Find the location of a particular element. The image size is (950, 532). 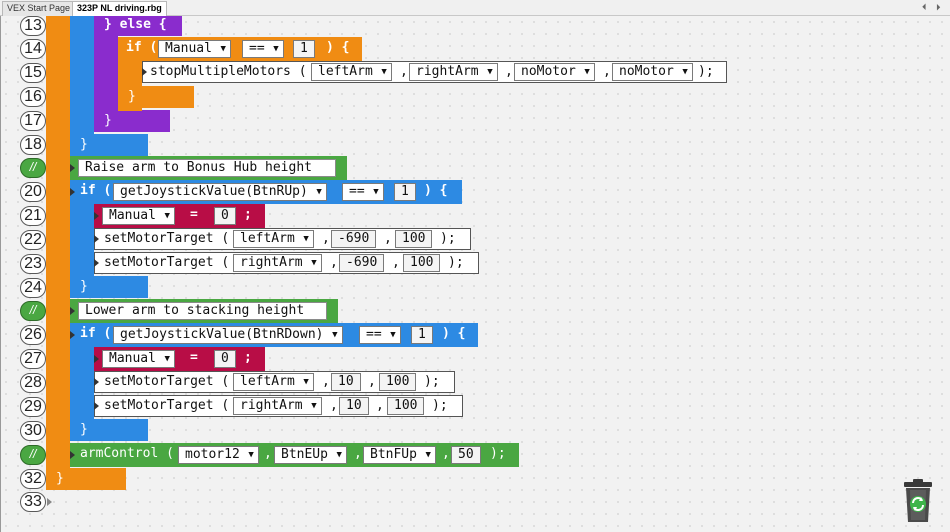

end-cursor-icon is located at coordinates (49, 502).